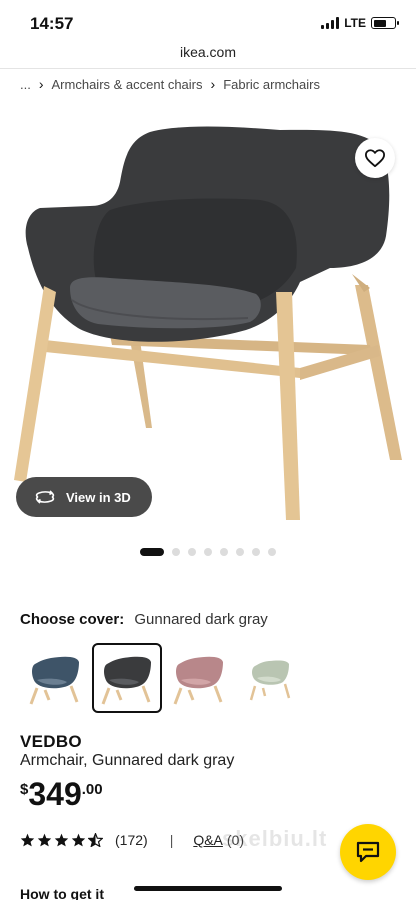 The height and width of the screenshot is (900, 416). Describe the element at coordinates (355, 23) in the screenshot. I see `network-type: LTE` at that location.